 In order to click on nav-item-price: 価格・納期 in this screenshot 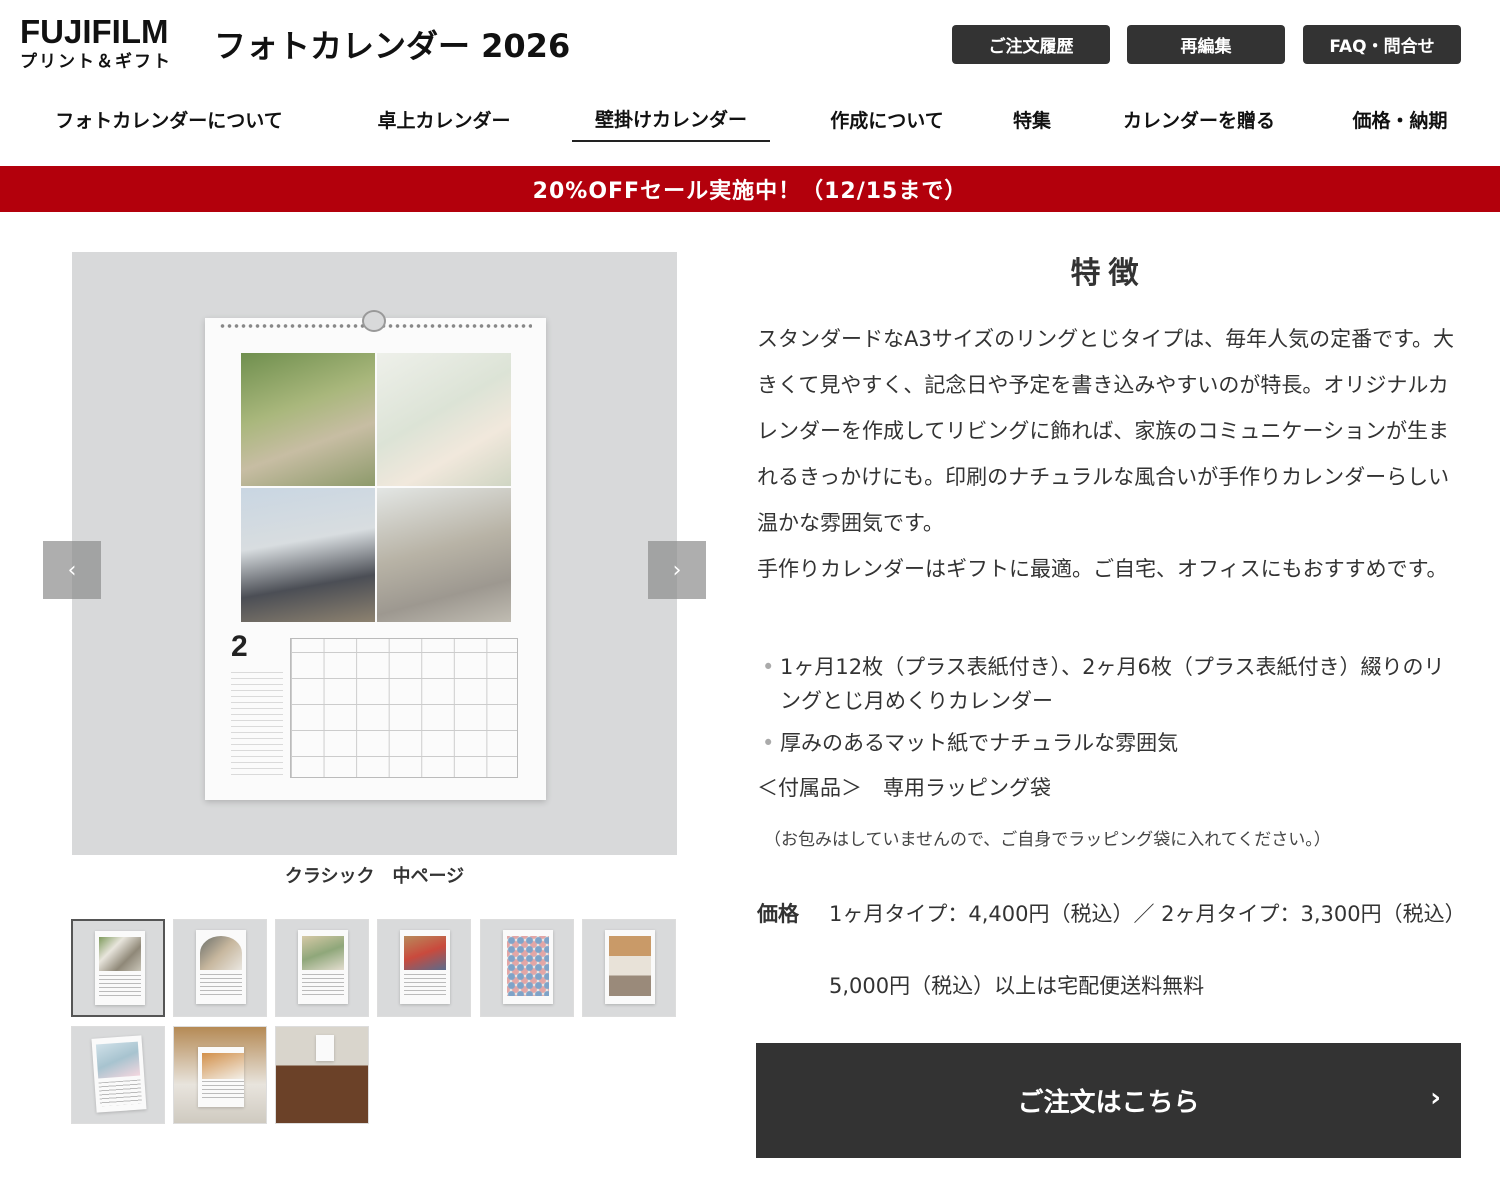, I will do `click(1400, 119)`.